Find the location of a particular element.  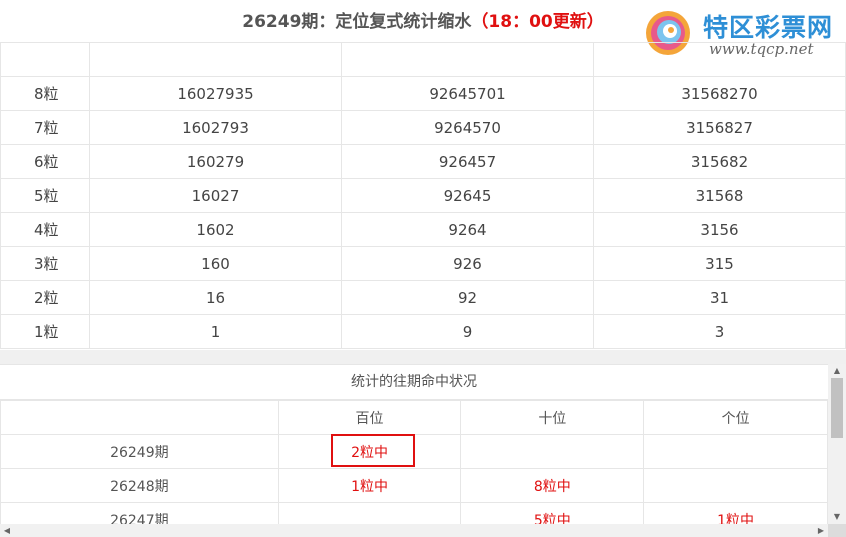

stats-cell: 160 is located at coordinates (215, 263).